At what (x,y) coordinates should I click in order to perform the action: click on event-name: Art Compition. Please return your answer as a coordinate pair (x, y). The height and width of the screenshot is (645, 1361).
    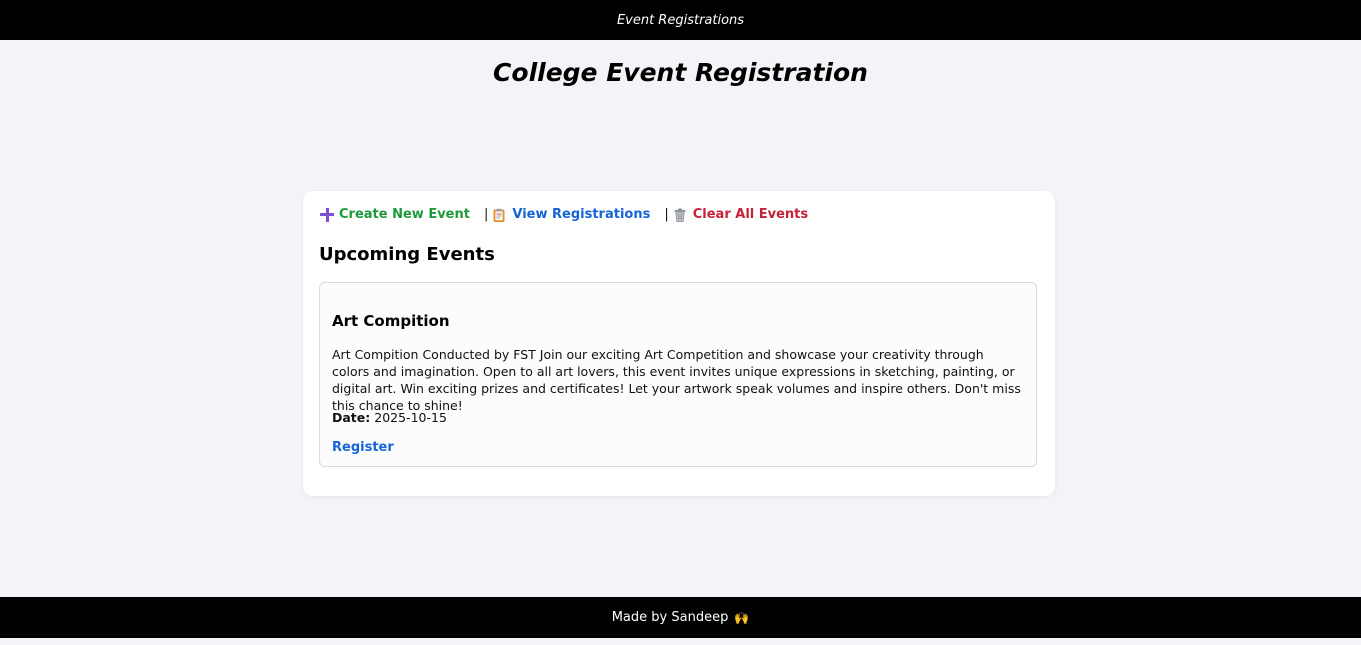
    Looking at the image, I should click on (391, 321).